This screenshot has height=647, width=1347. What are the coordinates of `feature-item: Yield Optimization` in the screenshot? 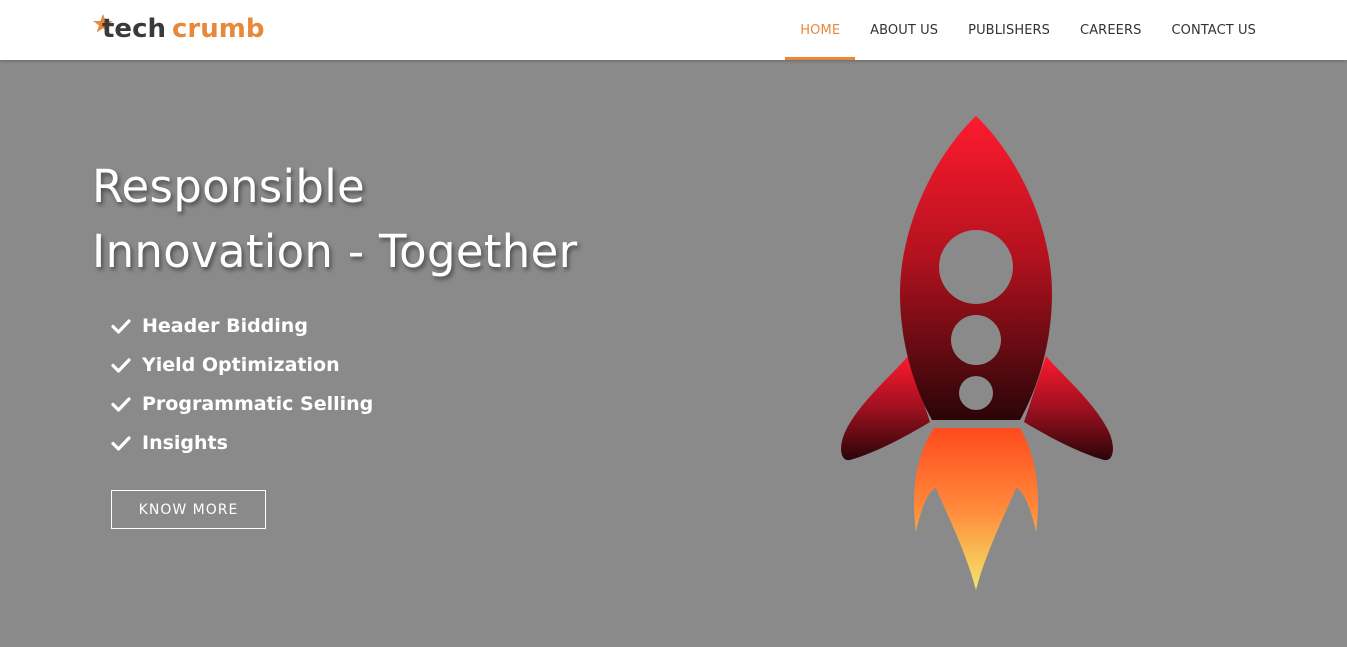 It's located at (242, 364).